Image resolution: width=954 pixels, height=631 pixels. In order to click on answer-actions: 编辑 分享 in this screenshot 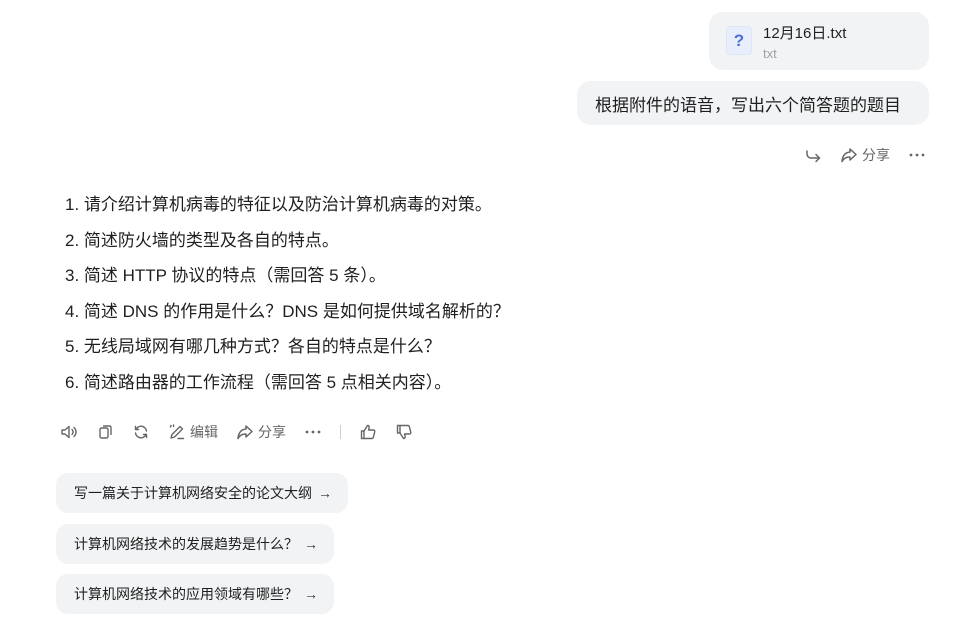, I will do `click(236, 432)`.